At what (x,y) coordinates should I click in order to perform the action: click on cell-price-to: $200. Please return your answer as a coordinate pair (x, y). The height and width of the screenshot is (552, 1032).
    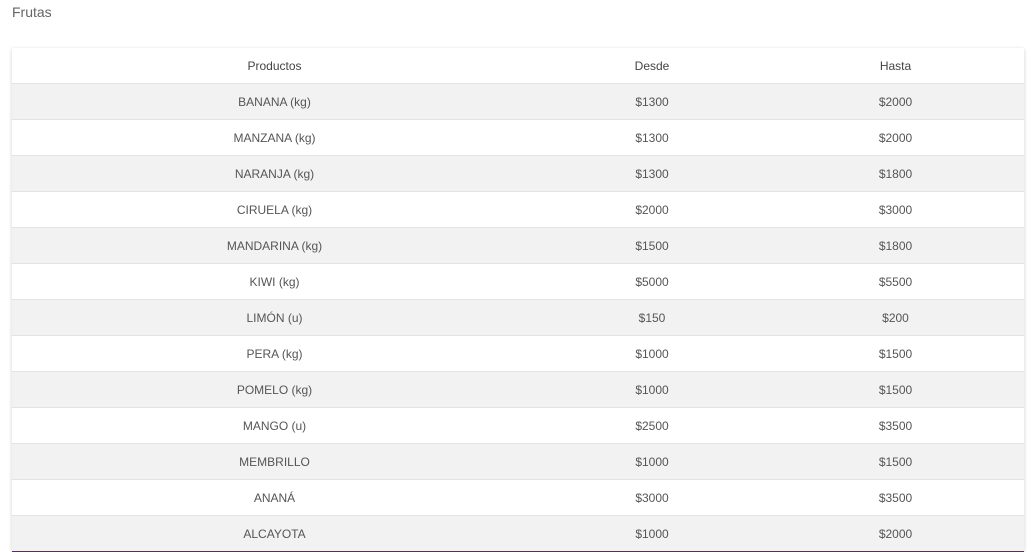
    Looking at the image, I should click on (895, 317).